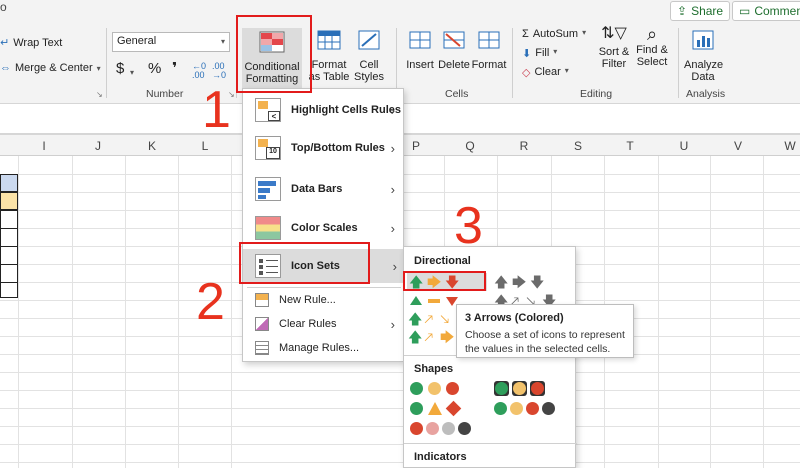  I want to click on selected-cells, so click(9, 254).